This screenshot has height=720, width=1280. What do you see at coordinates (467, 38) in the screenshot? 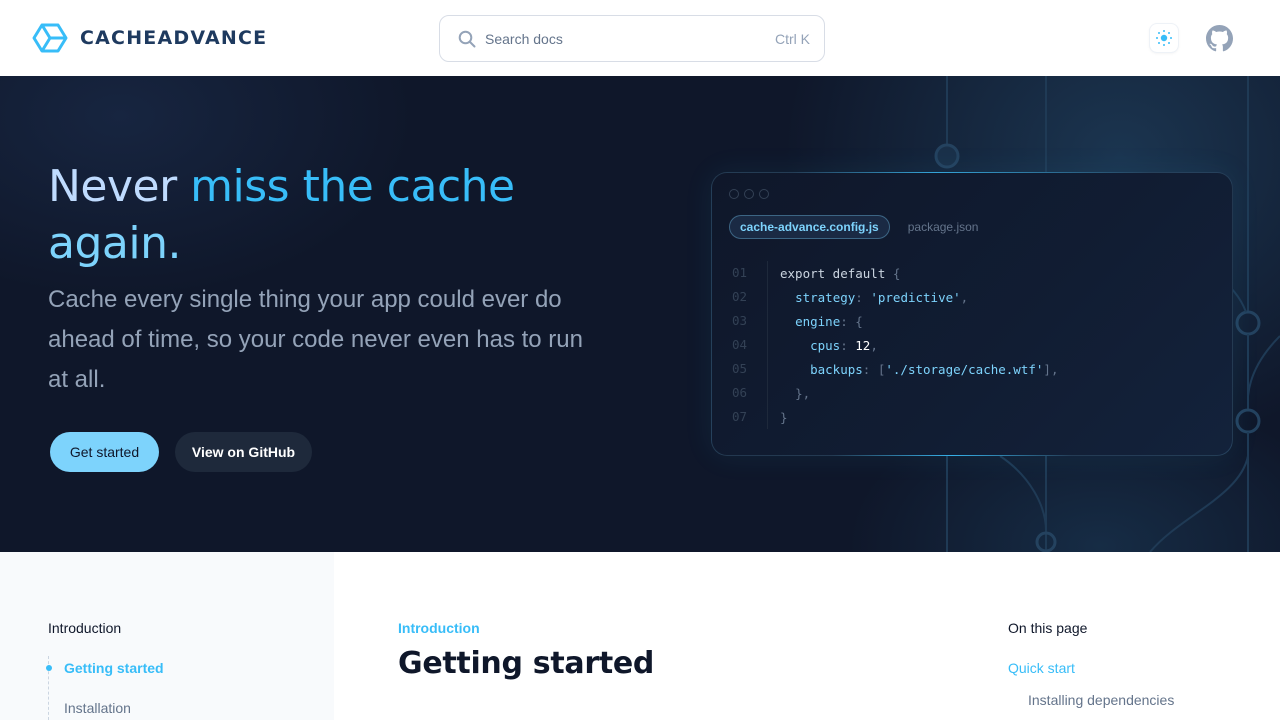
I see `search-icon` at bounding box center [467, 38].